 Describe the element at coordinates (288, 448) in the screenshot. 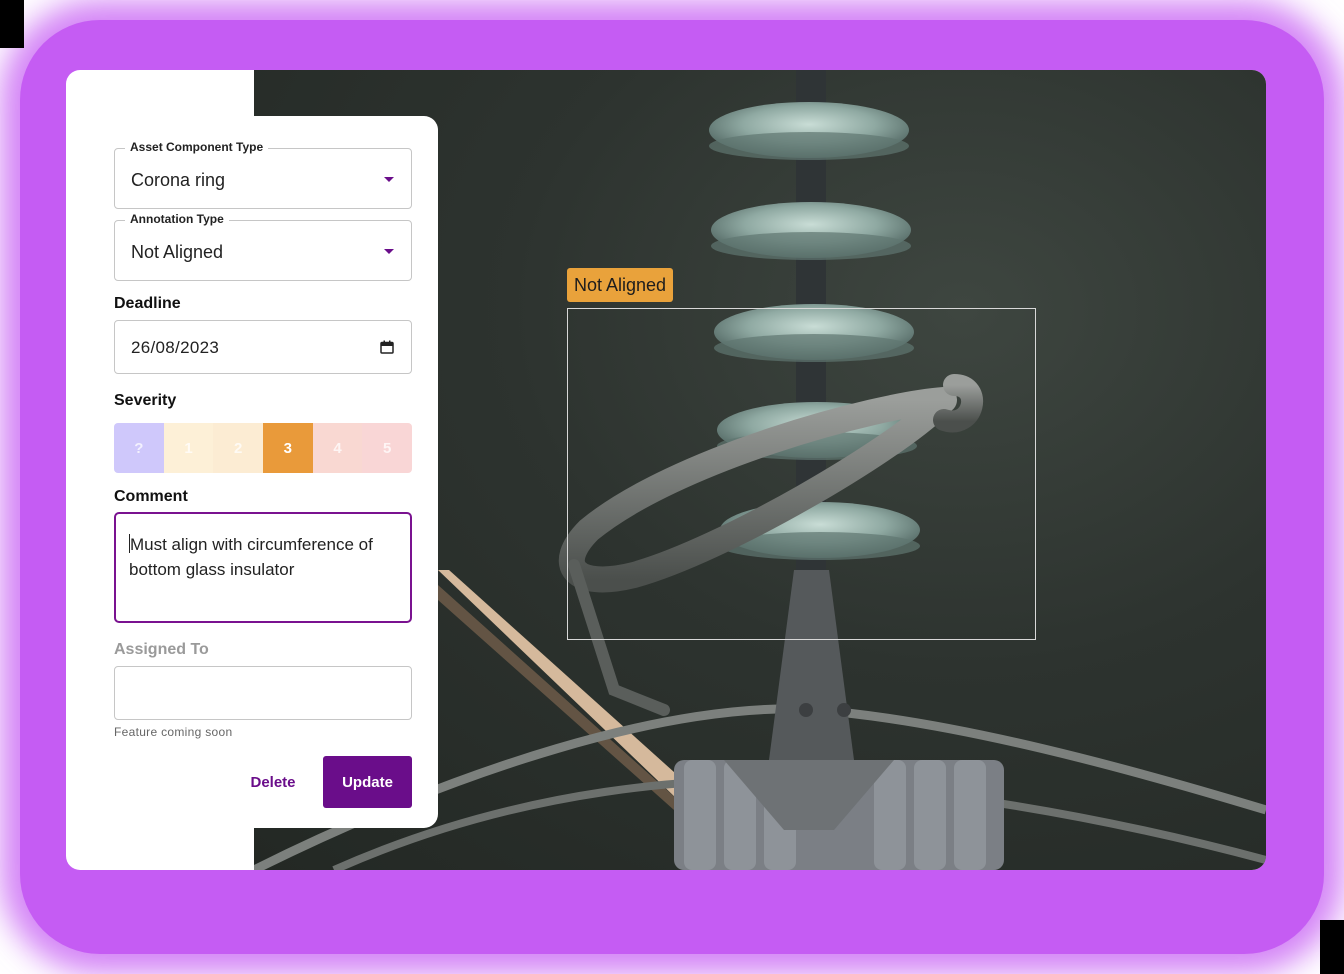

I see `severity-option-3: 3` at that location.